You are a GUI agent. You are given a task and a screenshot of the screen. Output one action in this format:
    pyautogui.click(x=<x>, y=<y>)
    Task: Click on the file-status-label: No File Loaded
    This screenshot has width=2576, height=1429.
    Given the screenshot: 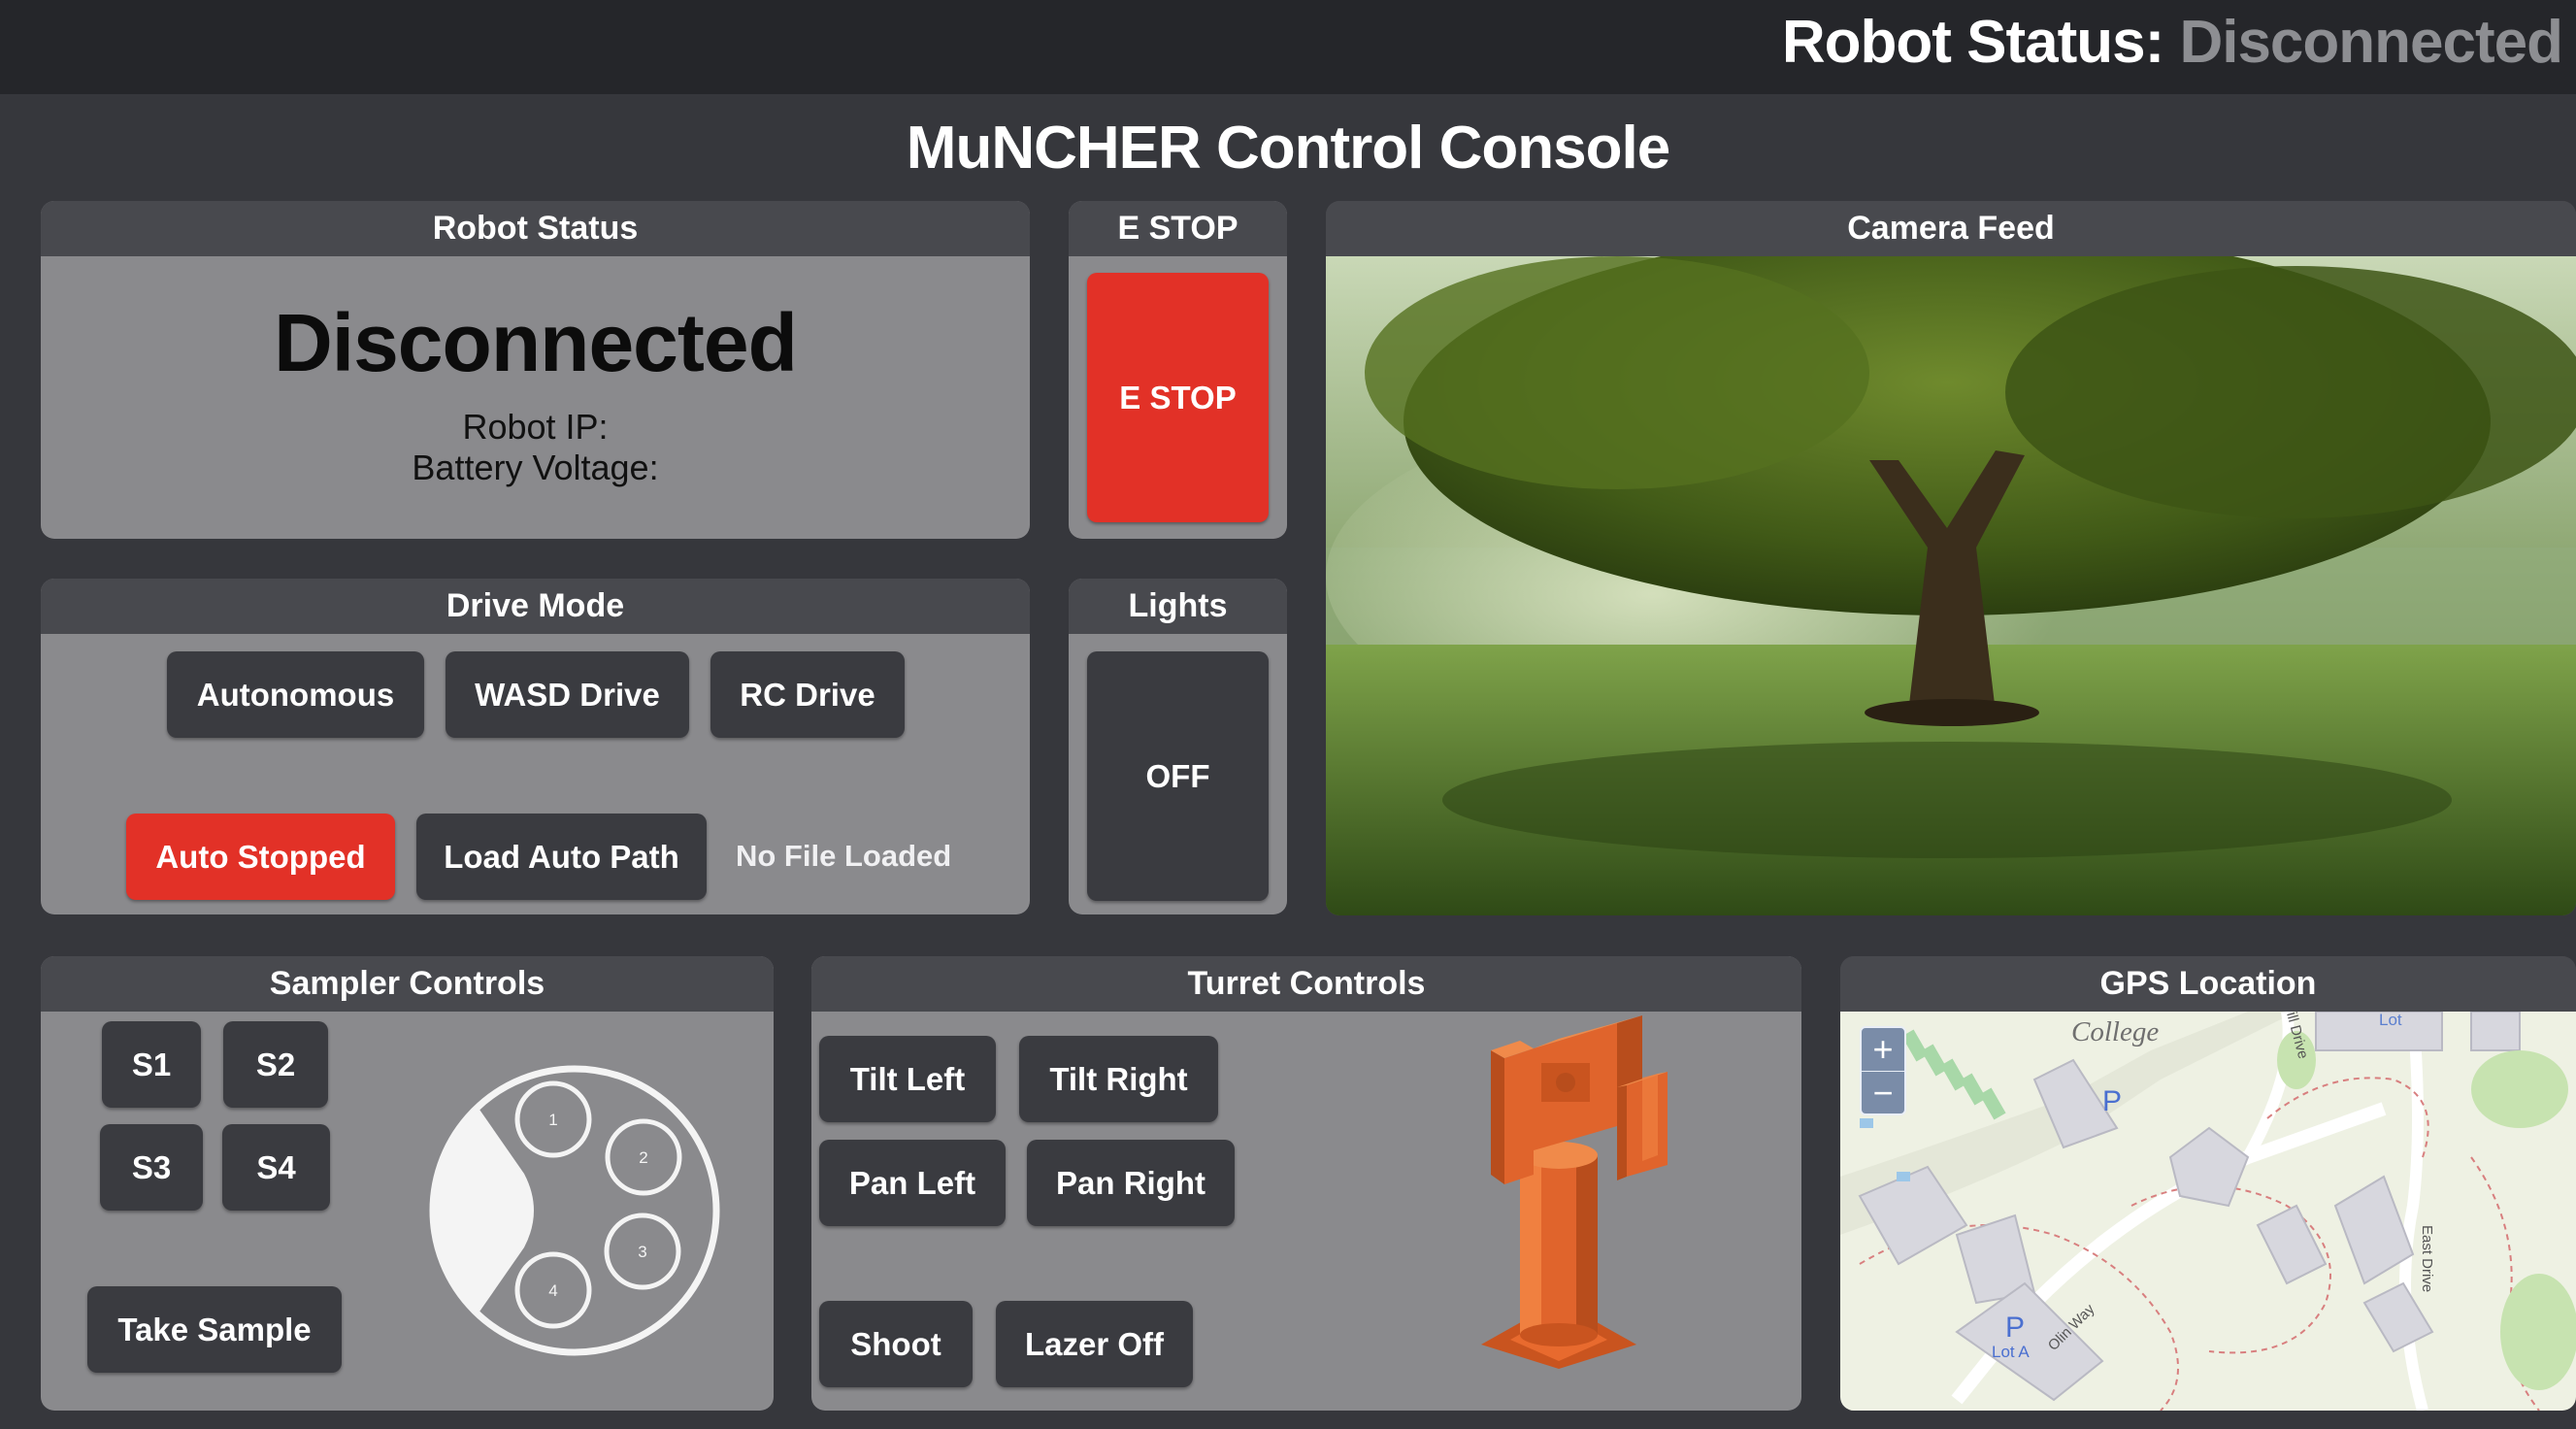 What is the action you would take?
    pyautogui.click(x=844, y=856)
    